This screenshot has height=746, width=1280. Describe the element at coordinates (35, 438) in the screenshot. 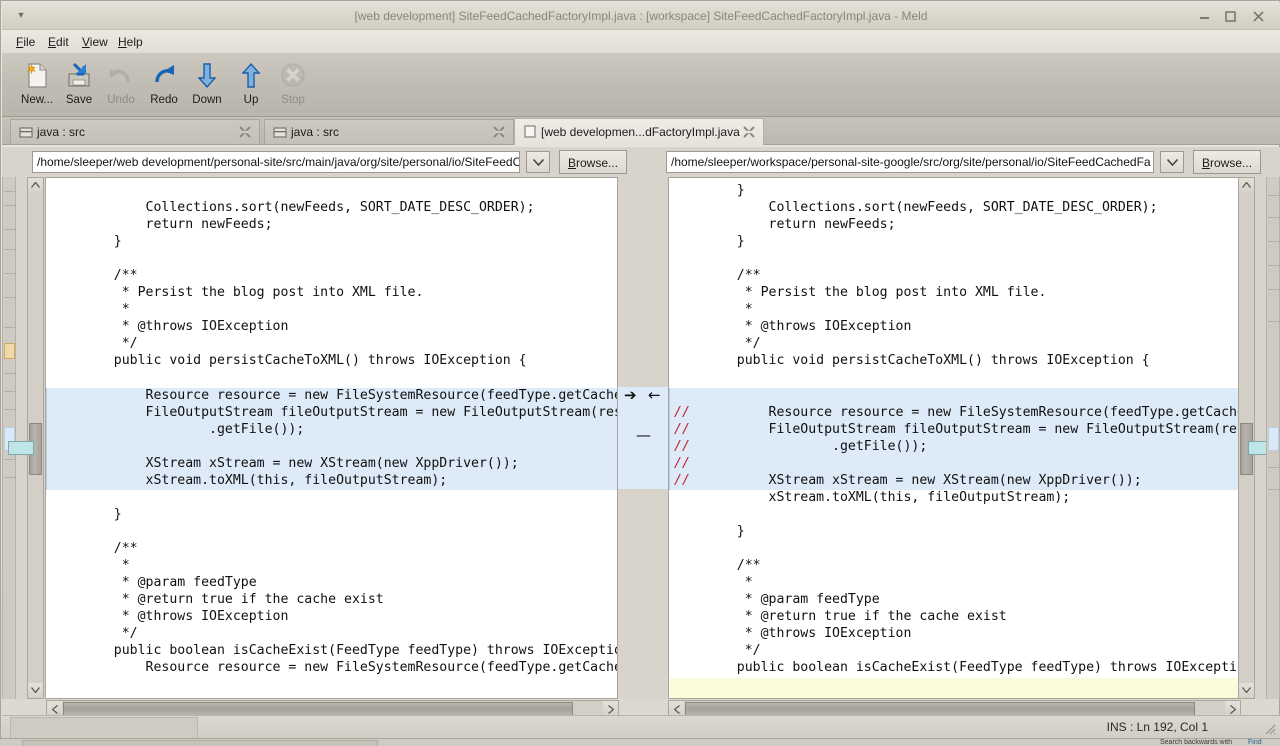

I see `left-vertical-scrollbar` at that location.